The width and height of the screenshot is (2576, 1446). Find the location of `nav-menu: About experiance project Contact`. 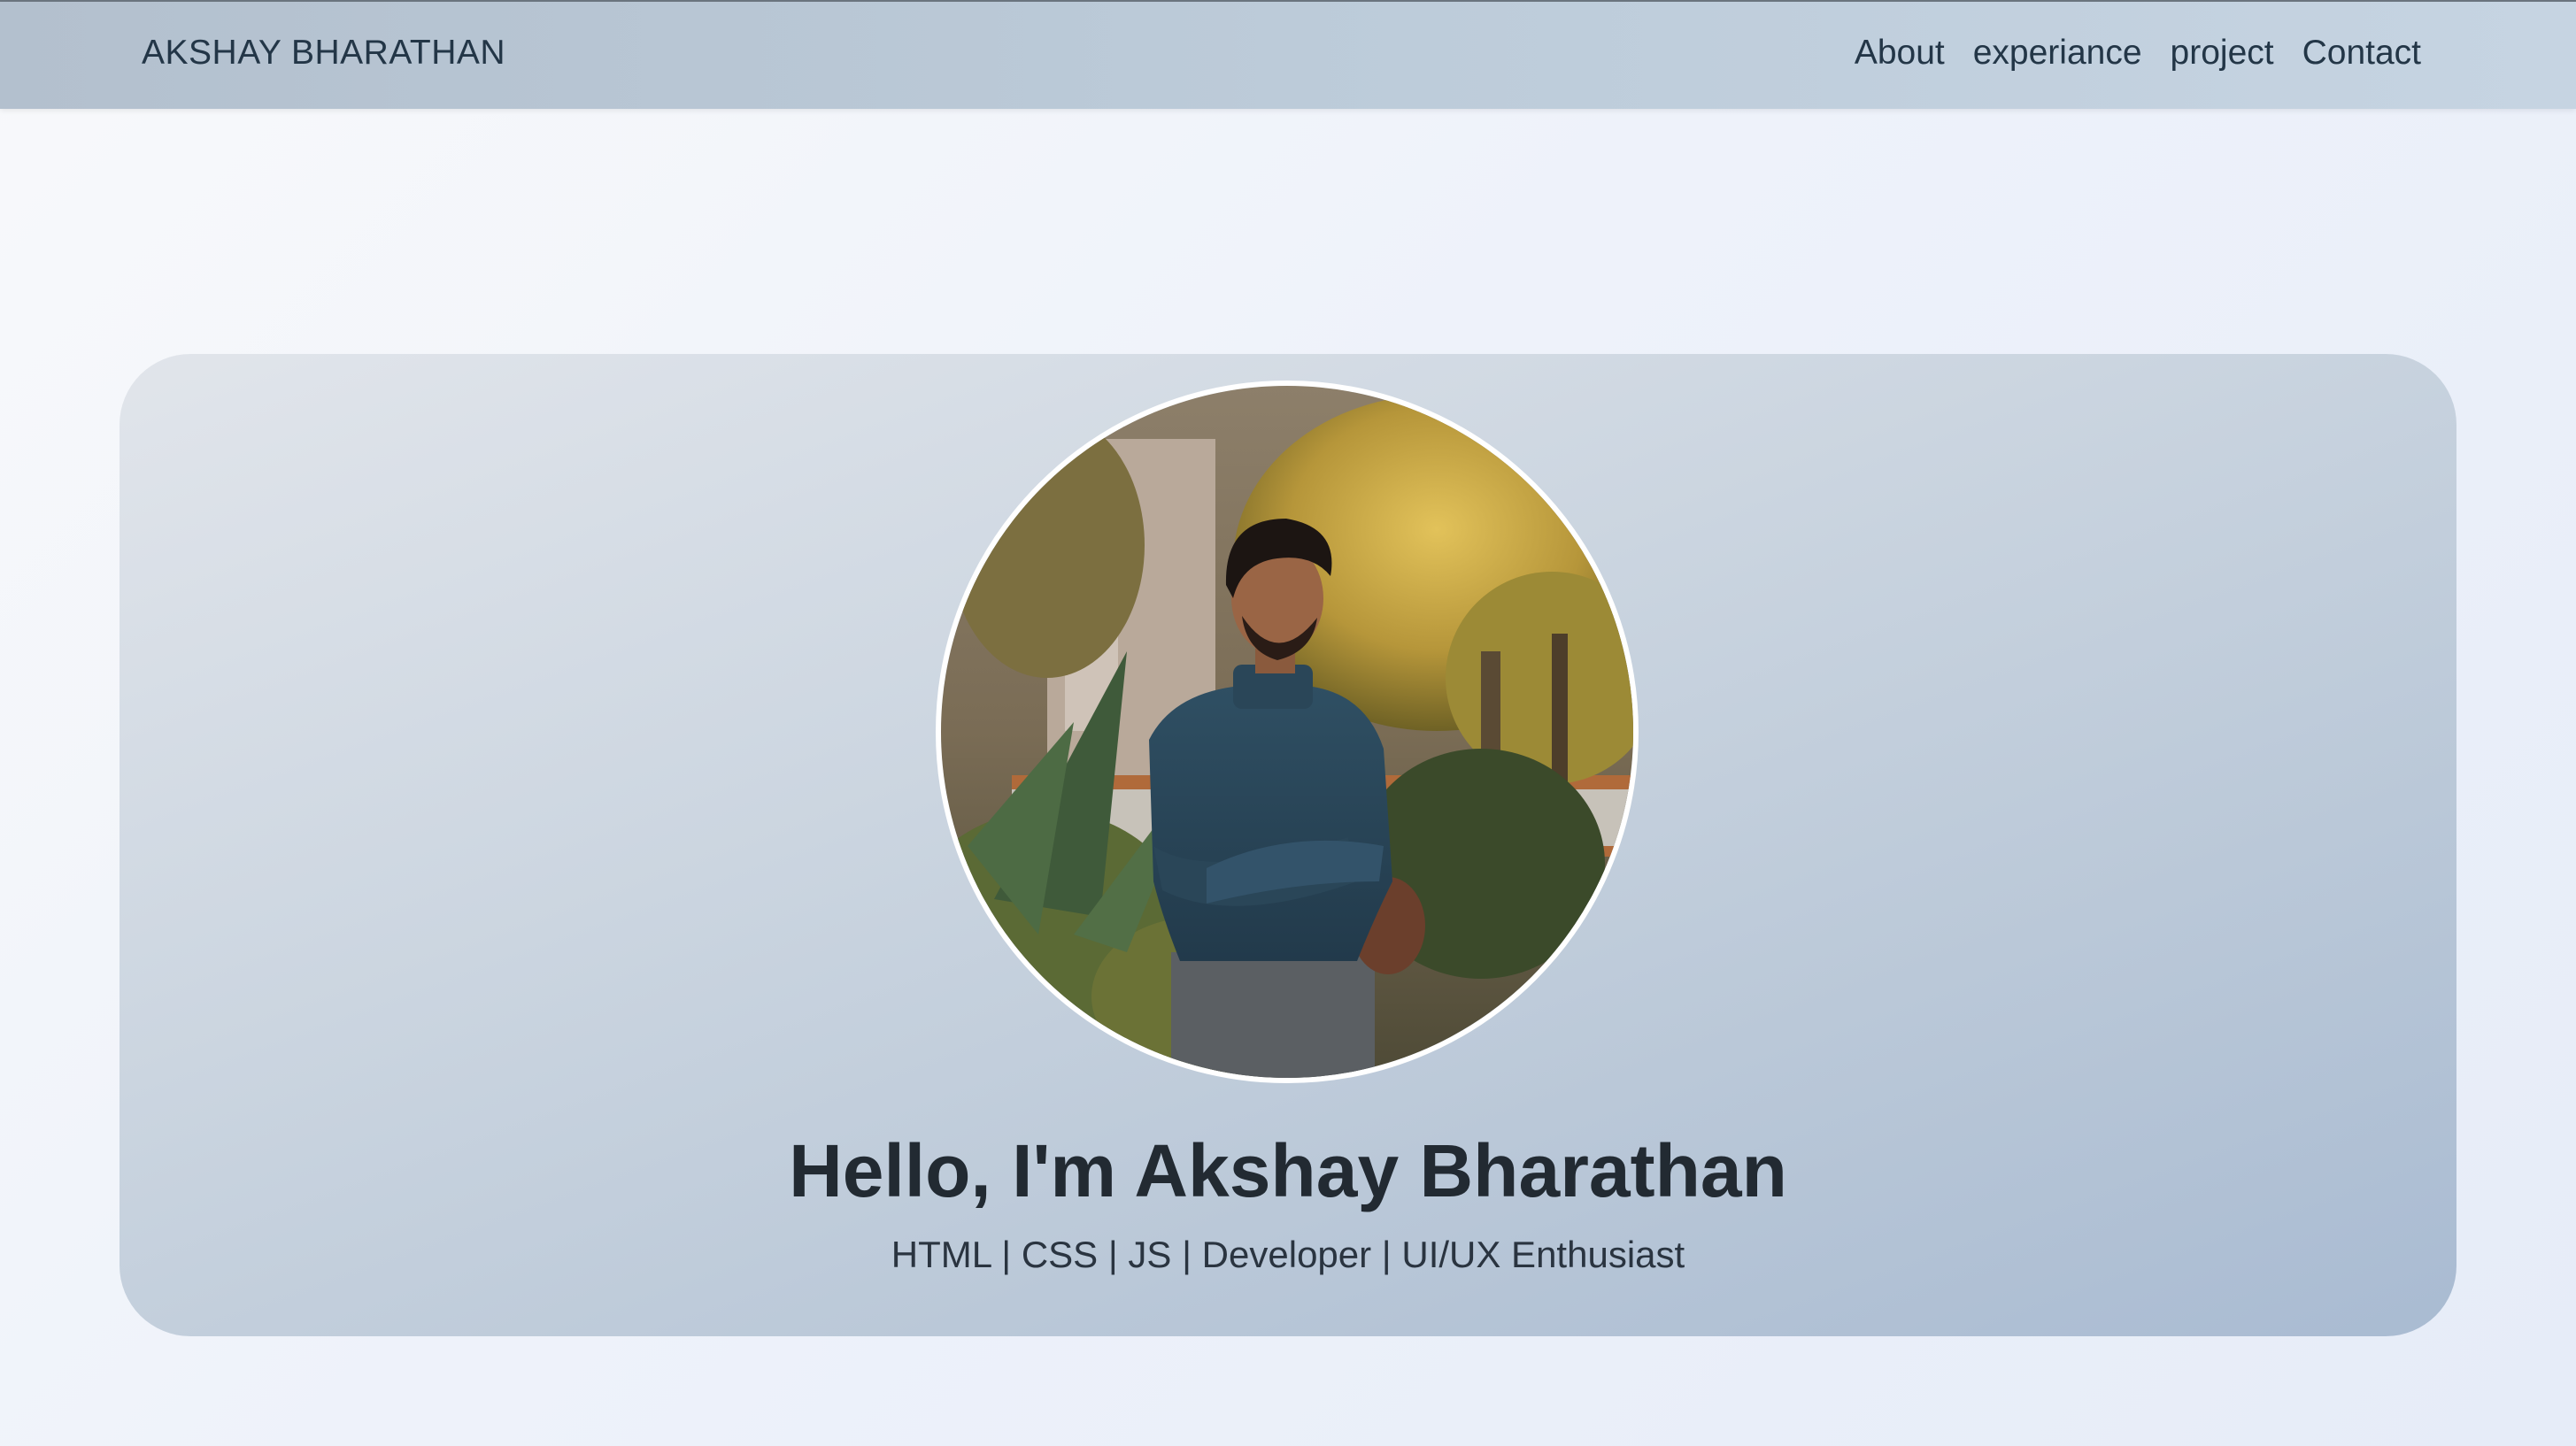

nav-menu: About experiance project Contact is located at coordinates (2138, 53).